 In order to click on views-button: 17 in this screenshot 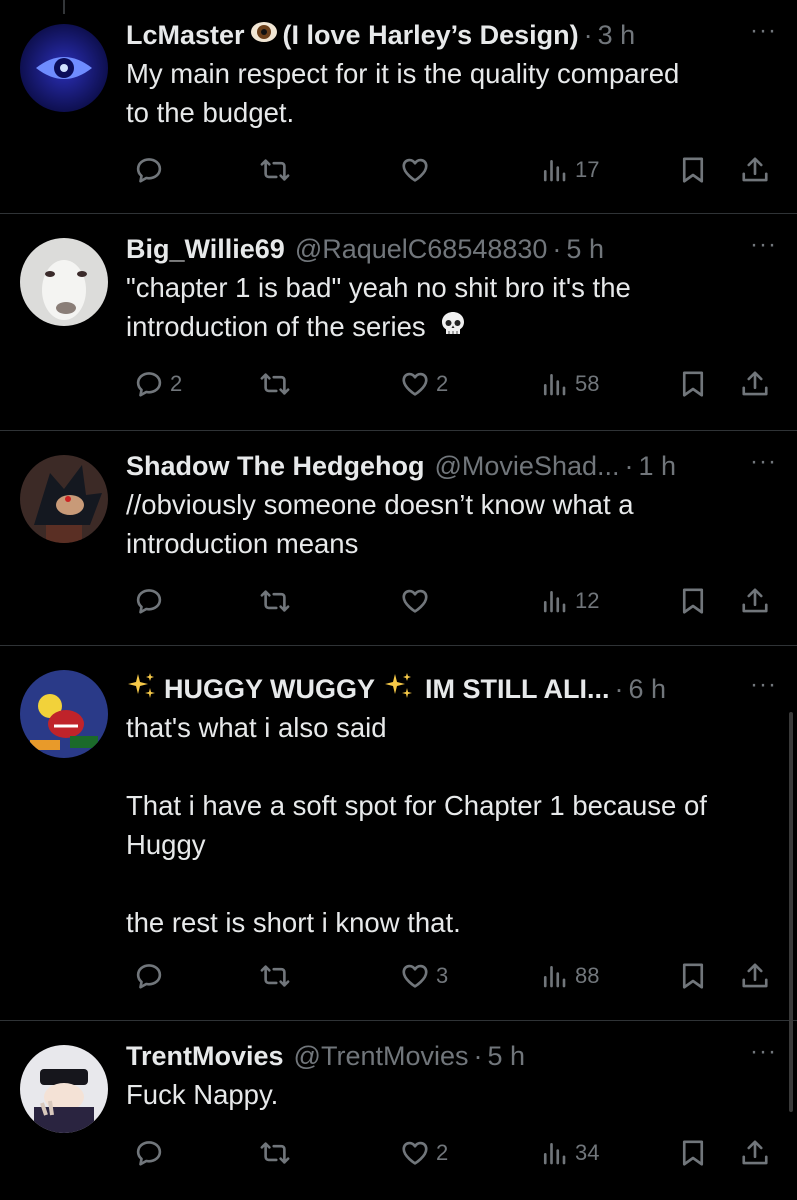, I will do `click(569, 170)`.